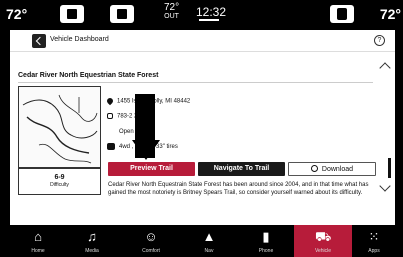 The height and width of the screenshot is (257, 403). I want to click on nav-phone: ▮ Phone, so click(266, 241).